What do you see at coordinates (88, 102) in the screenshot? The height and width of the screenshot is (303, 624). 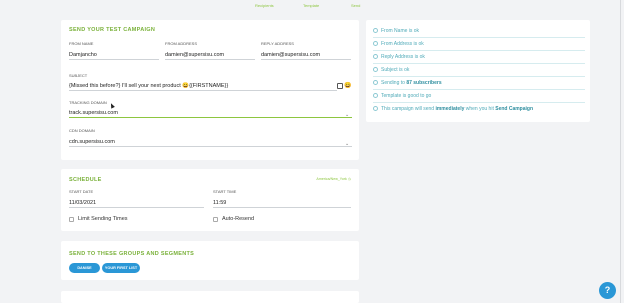 I see `tracking-domain-label: TRACKING DOMAIN` at bounding box center [88, 102].